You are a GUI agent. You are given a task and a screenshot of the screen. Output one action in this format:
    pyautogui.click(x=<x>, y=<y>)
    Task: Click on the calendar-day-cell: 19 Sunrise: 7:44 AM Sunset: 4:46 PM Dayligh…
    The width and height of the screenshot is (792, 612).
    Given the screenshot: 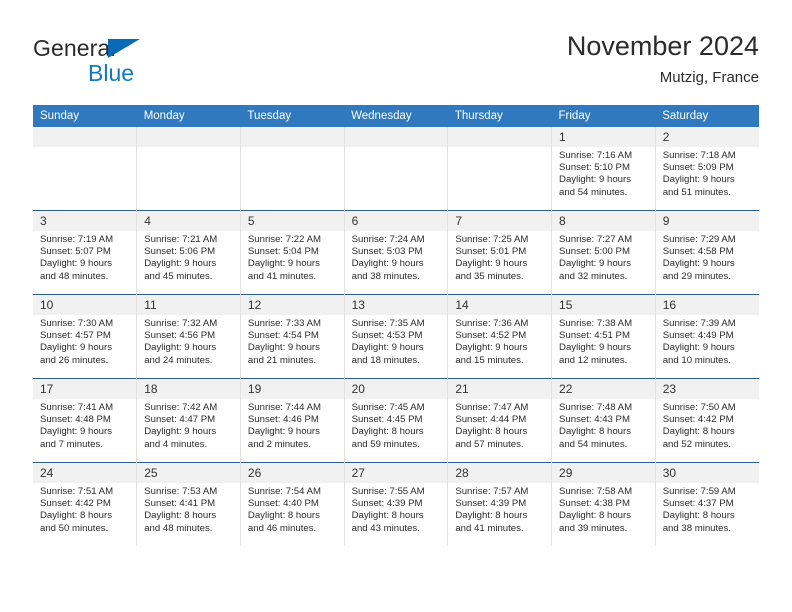 What is the action you would take?
    pyautogui.click(x=292, y=420)
    